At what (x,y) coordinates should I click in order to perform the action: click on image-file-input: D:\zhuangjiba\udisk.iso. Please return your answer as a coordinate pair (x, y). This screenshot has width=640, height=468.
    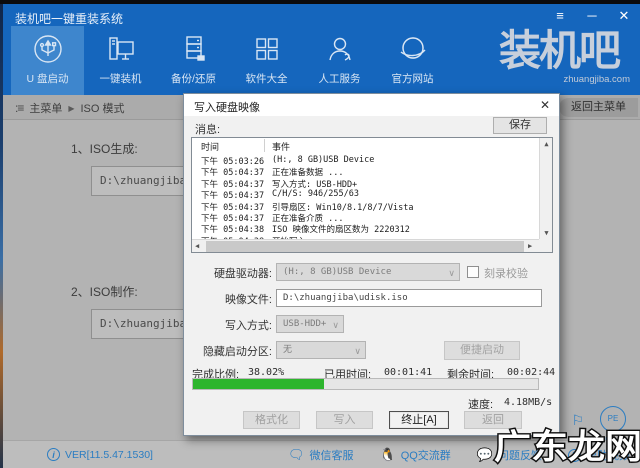
    Looking at the image, I should click on (409, 298).